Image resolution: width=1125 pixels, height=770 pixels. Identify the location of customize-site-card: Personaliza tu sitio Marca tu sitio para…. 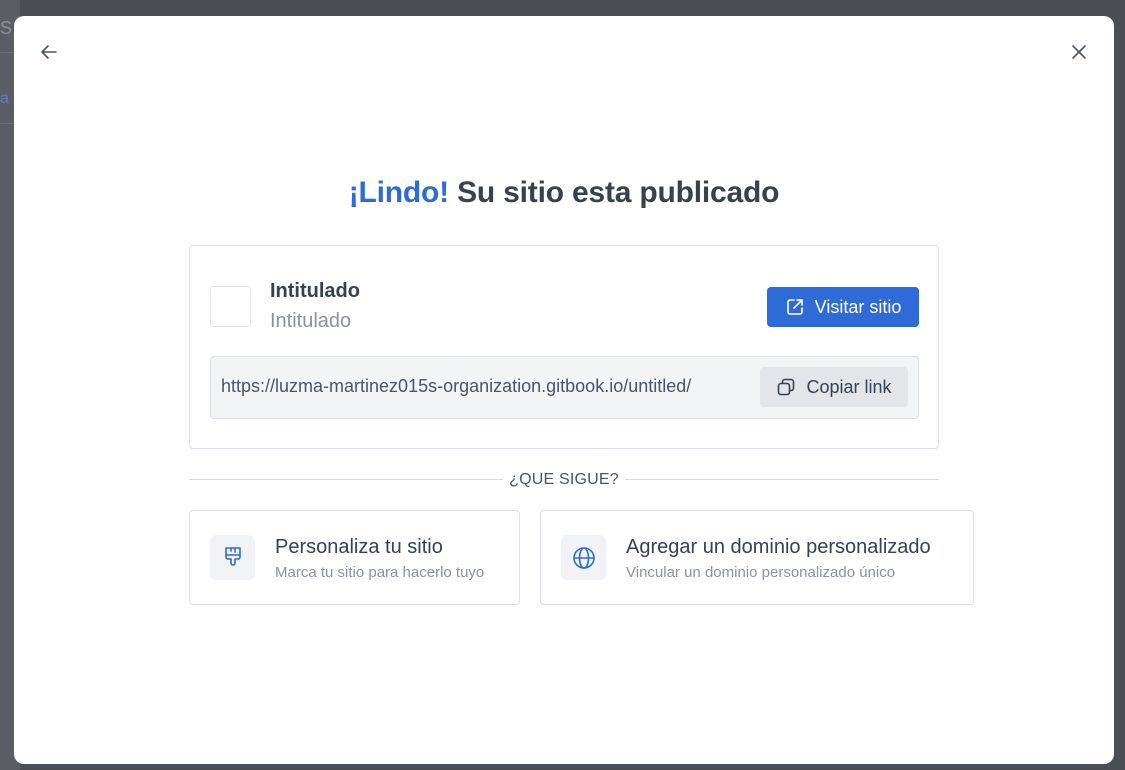
(354, 557).